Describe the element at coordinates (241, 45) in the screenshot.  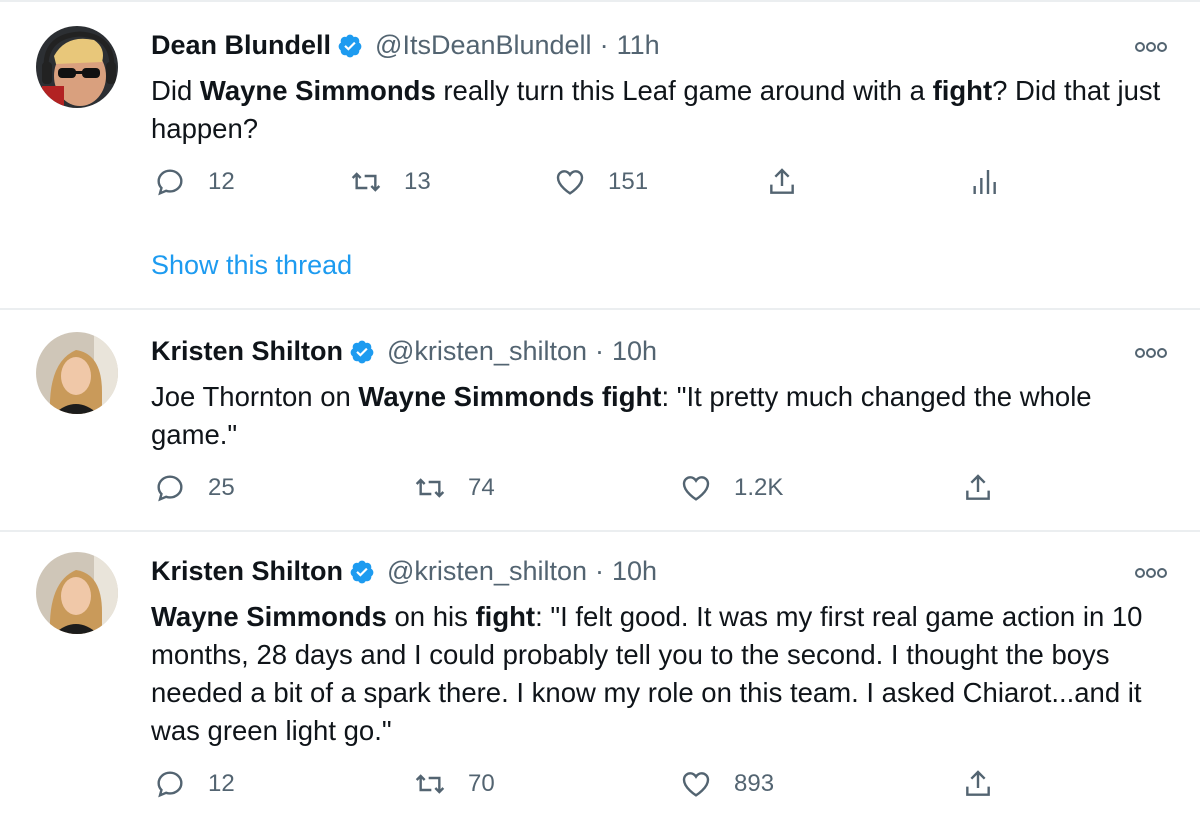
I see `author-name: Dean Blundell` at that location.